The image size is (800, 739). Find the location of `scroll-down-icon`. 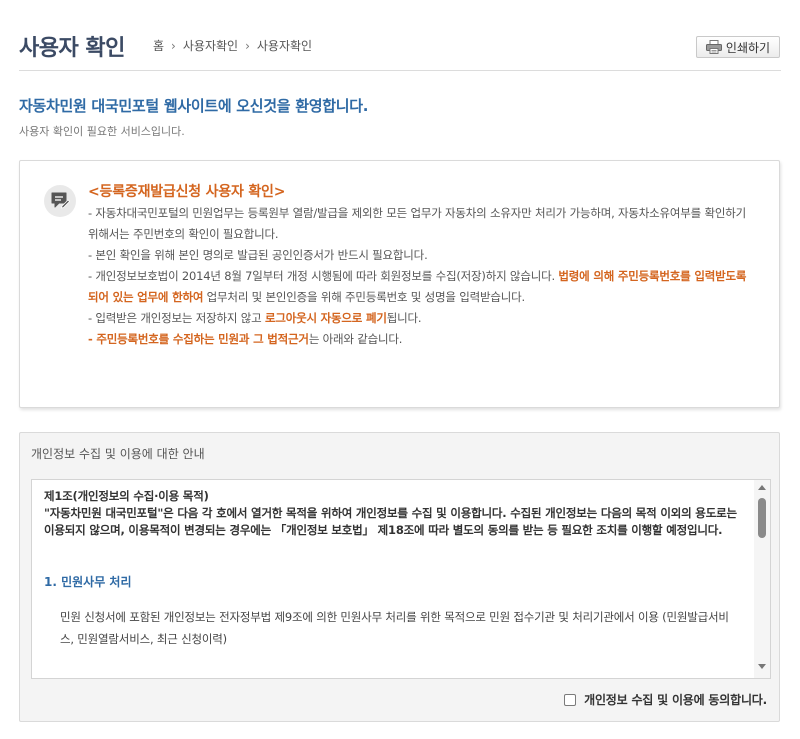

scroll-down-icon is located at coordinates (762, 669).